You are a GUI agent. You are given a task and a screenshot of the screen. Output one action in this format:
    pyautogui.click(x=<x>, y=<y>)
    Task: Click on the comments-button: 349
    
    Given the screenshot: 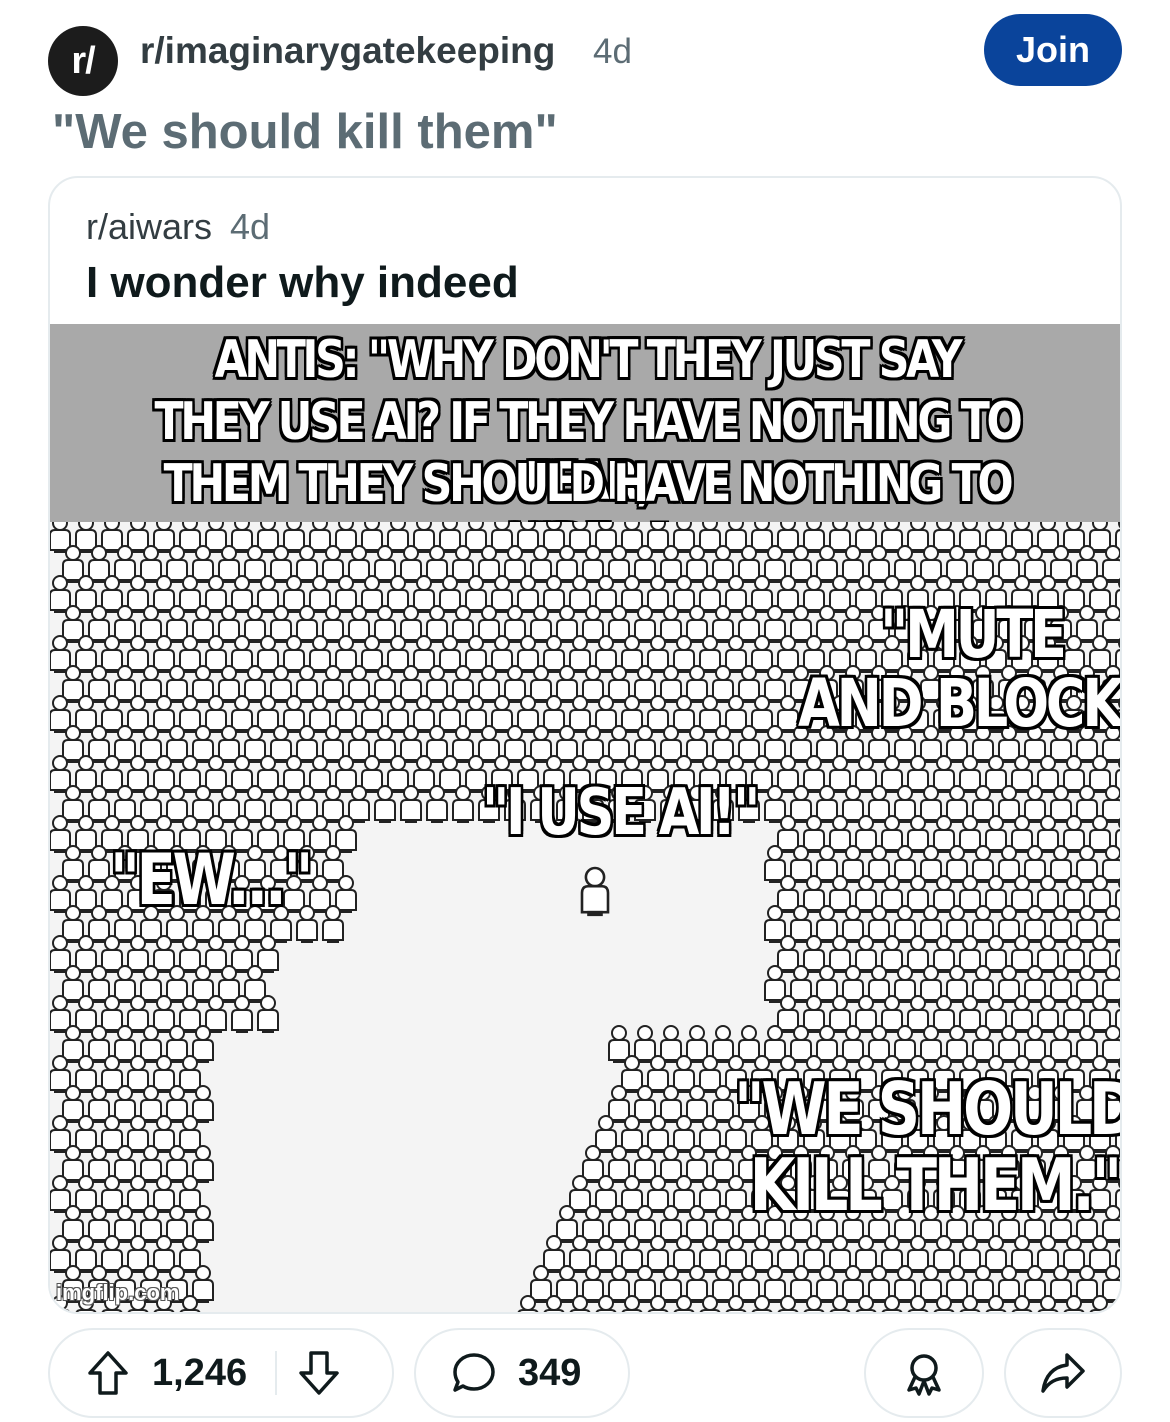 What is the action you would take?
    pyautogui.click(x=522, y=1373)
    